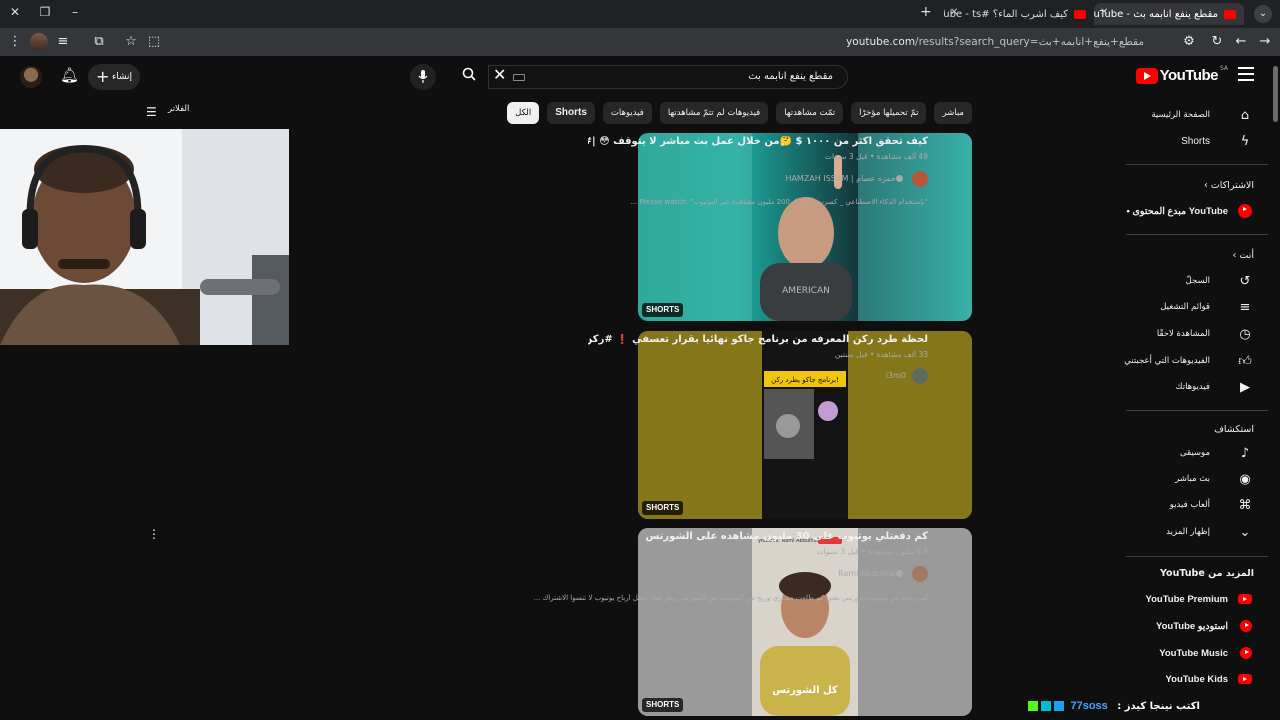  What do you see at coordinates (121, 77) in the screenshot?
I see `create-label: إنشاء` at bounding box center [121, 77].